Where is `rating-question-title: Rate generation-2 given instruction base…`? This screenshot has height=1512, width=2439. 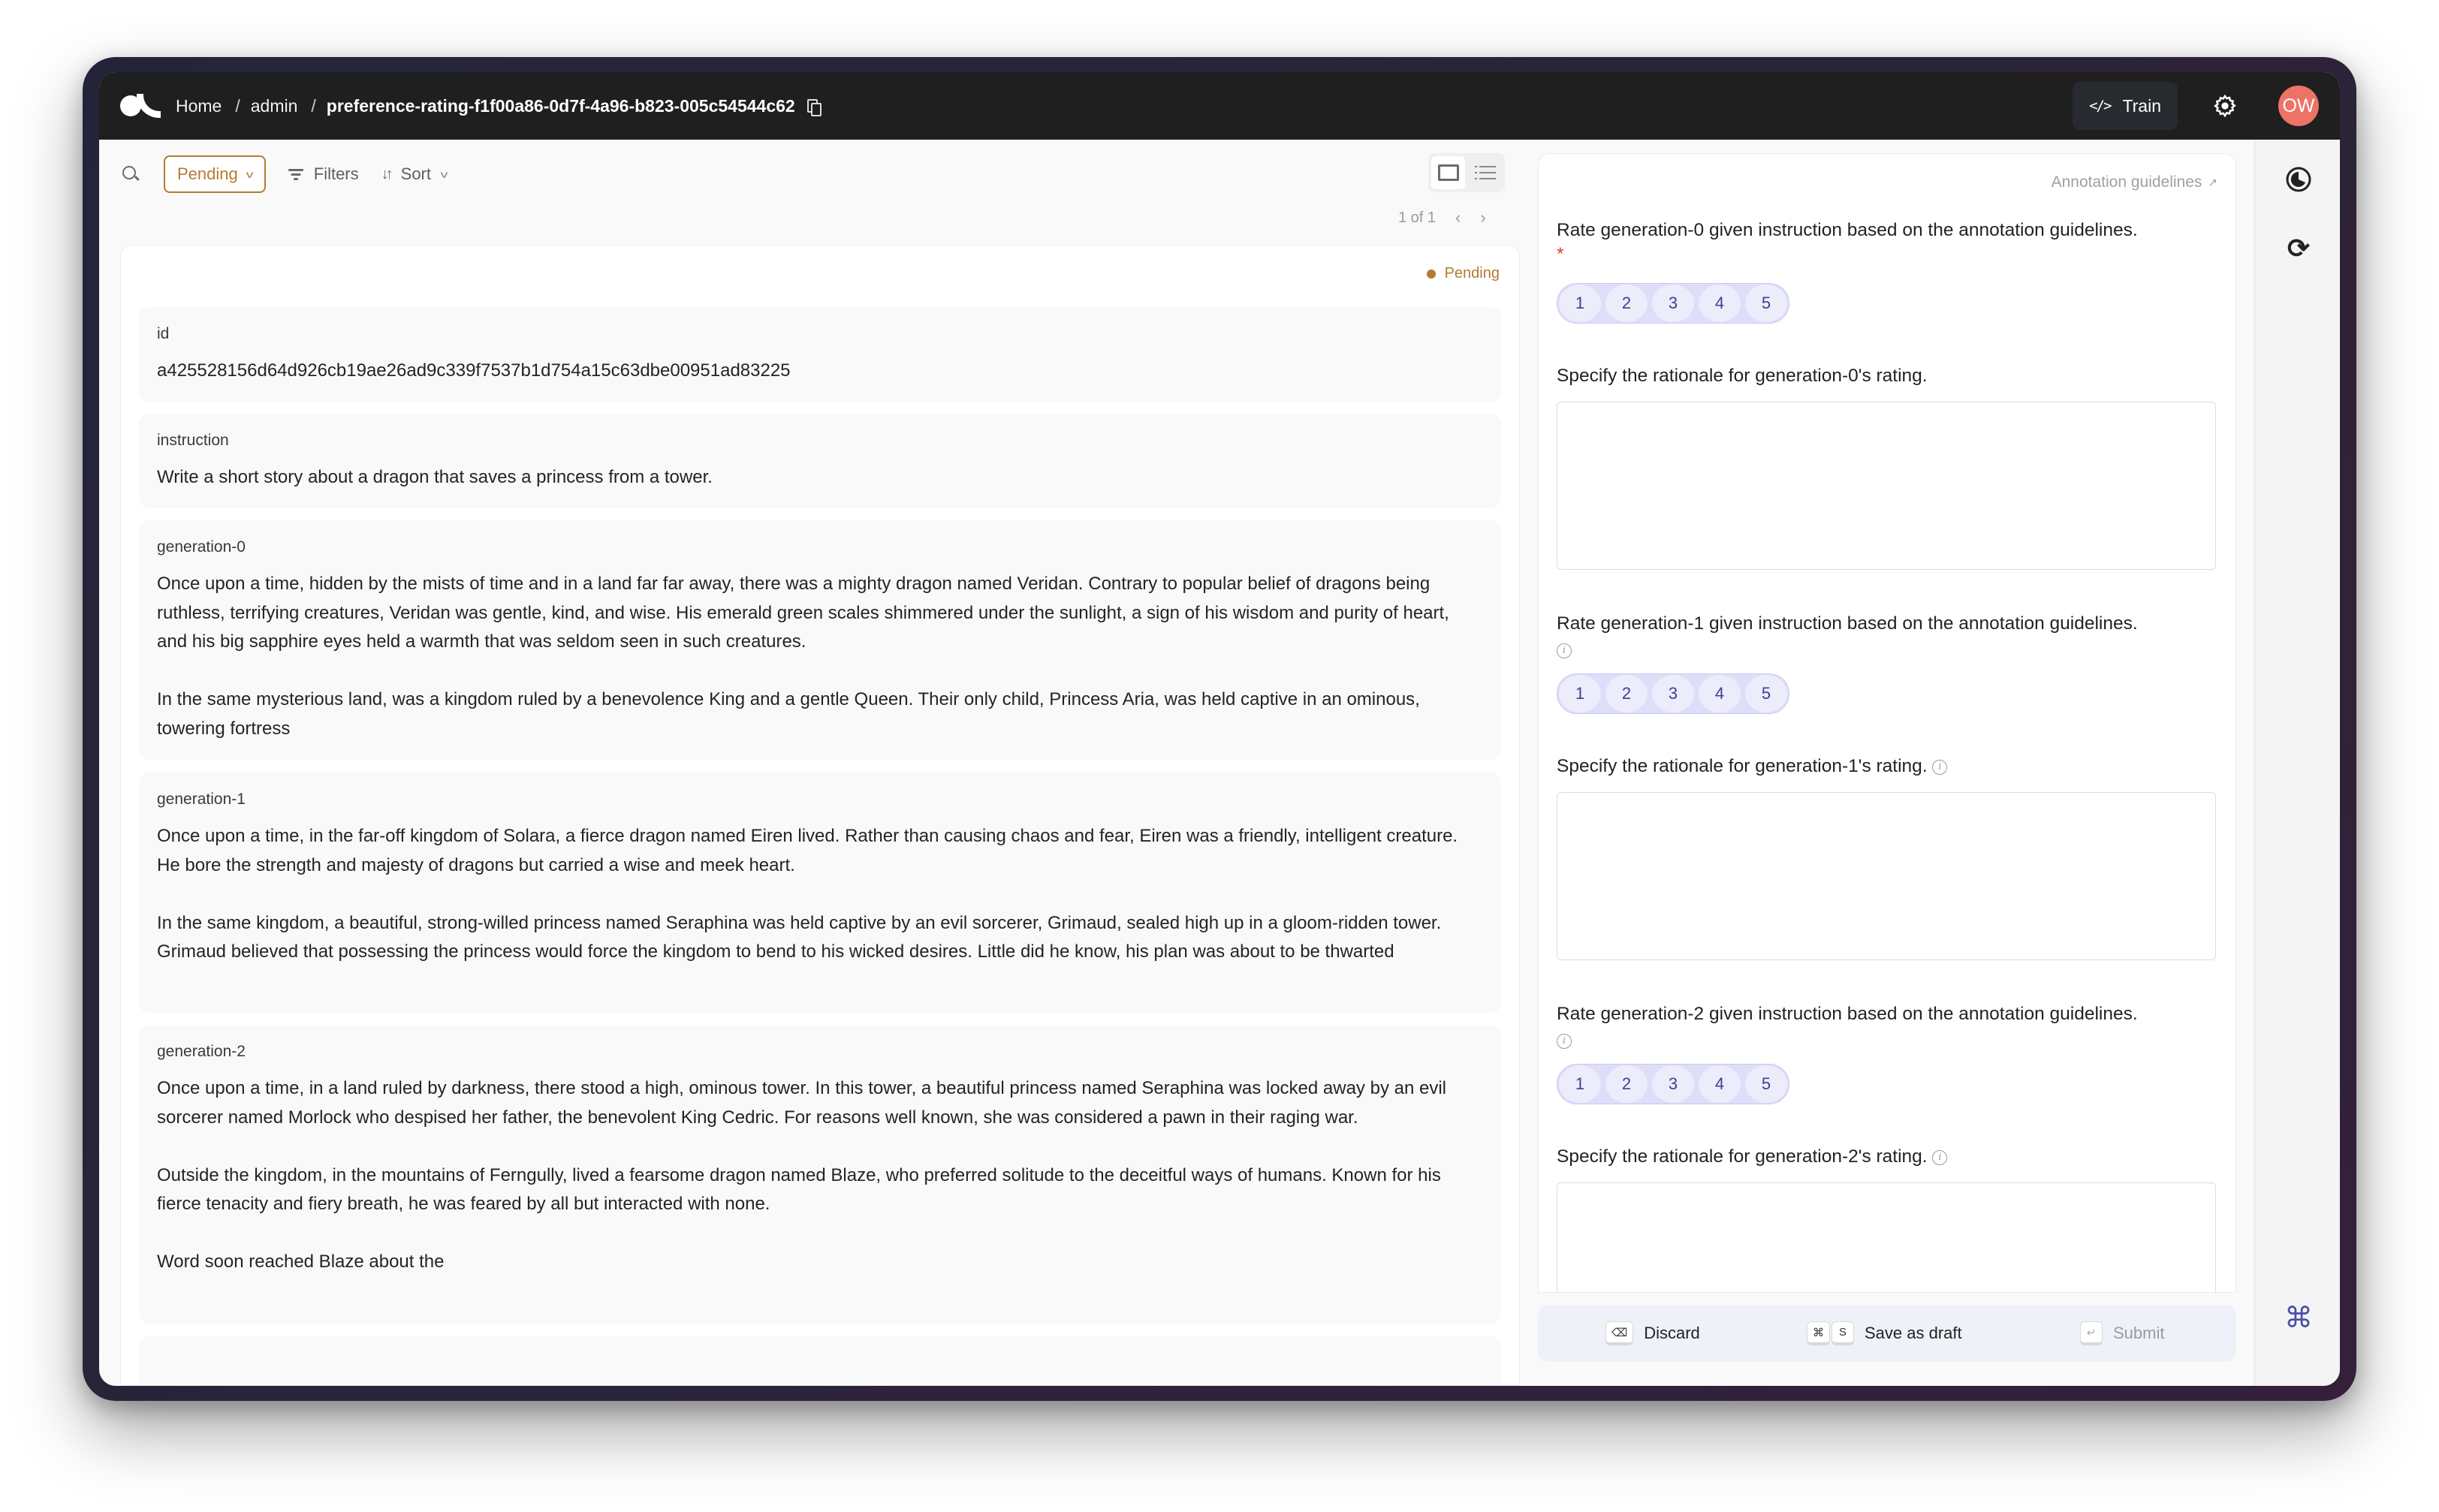
rating-question-title: Rate generation-2 given instruction base… is located at coordinates (1848, 1014).